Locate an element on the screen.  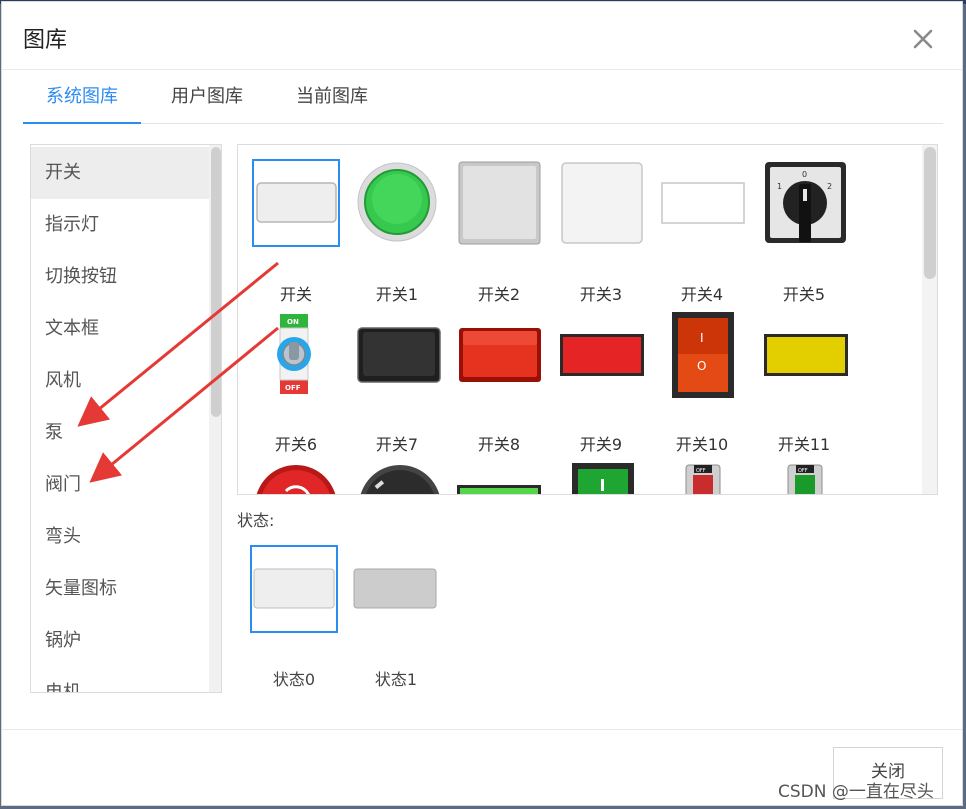
gallery-label-switch: 开关 is located at coordinates (295, 294).